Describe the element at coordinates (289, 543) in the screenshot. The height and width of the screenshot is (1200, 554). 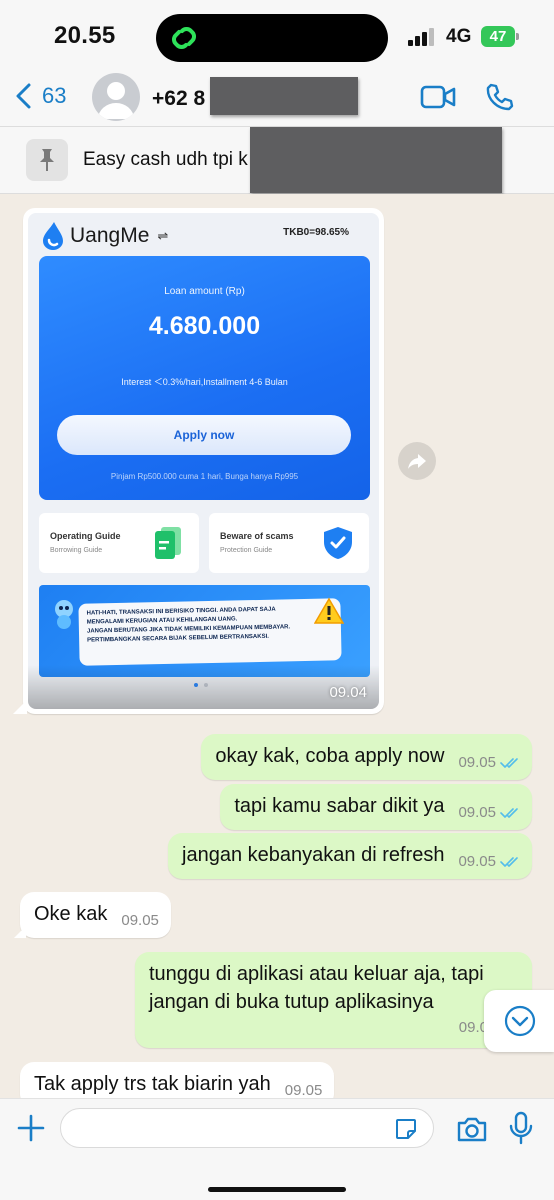
I see `beware-scams-card: Beware of scams Protection Guide` at that location.